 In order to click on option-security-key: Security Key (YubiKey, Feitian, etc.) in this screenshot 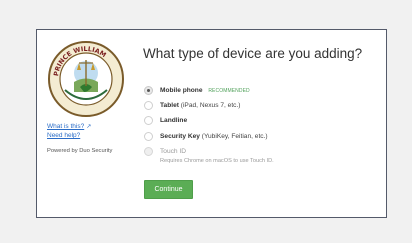, I will do `click(254, 138)`.